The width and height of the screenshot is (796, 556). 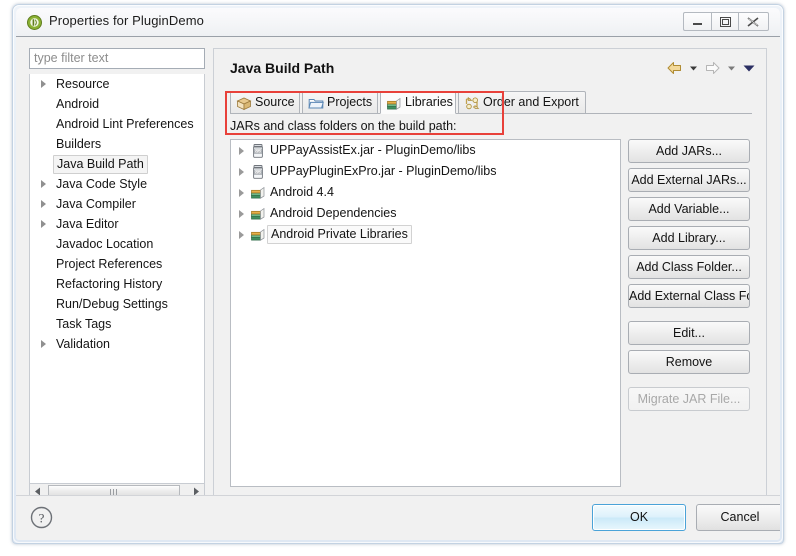 What do you see at coordinates (109, 284) in the screenshot?
I see `sidebar-item-label: Refactoring History` at bounding box center [109, 284].